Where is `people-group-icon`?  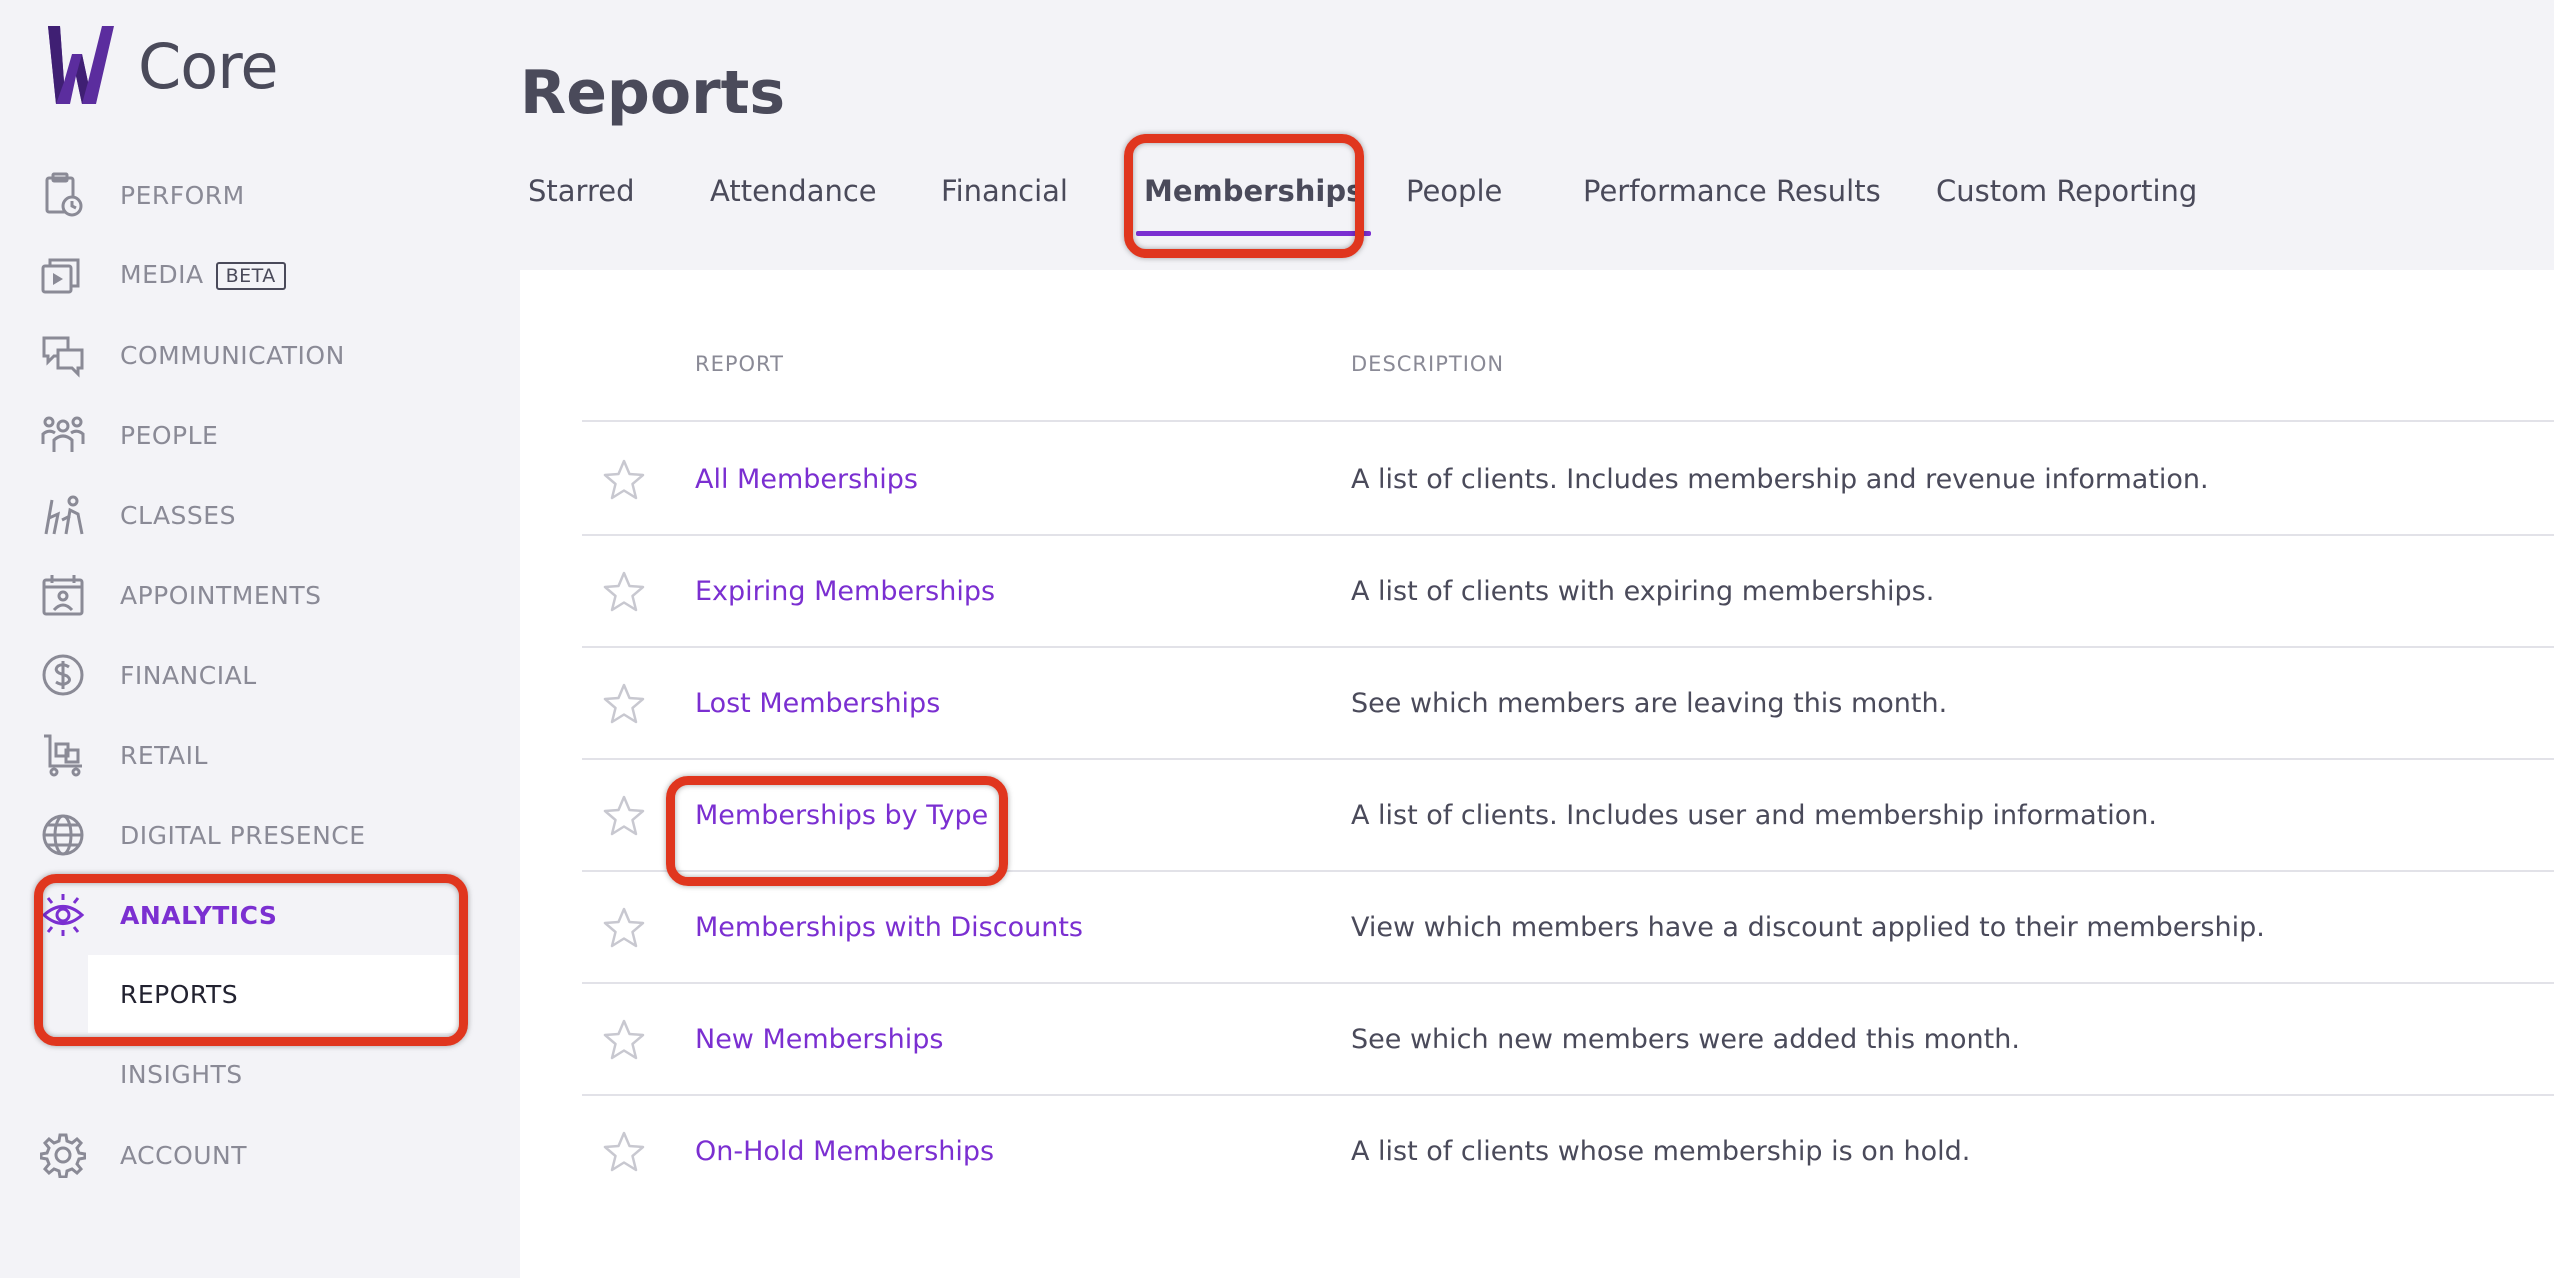
people-group-icon is located at coordinates (63, 435).